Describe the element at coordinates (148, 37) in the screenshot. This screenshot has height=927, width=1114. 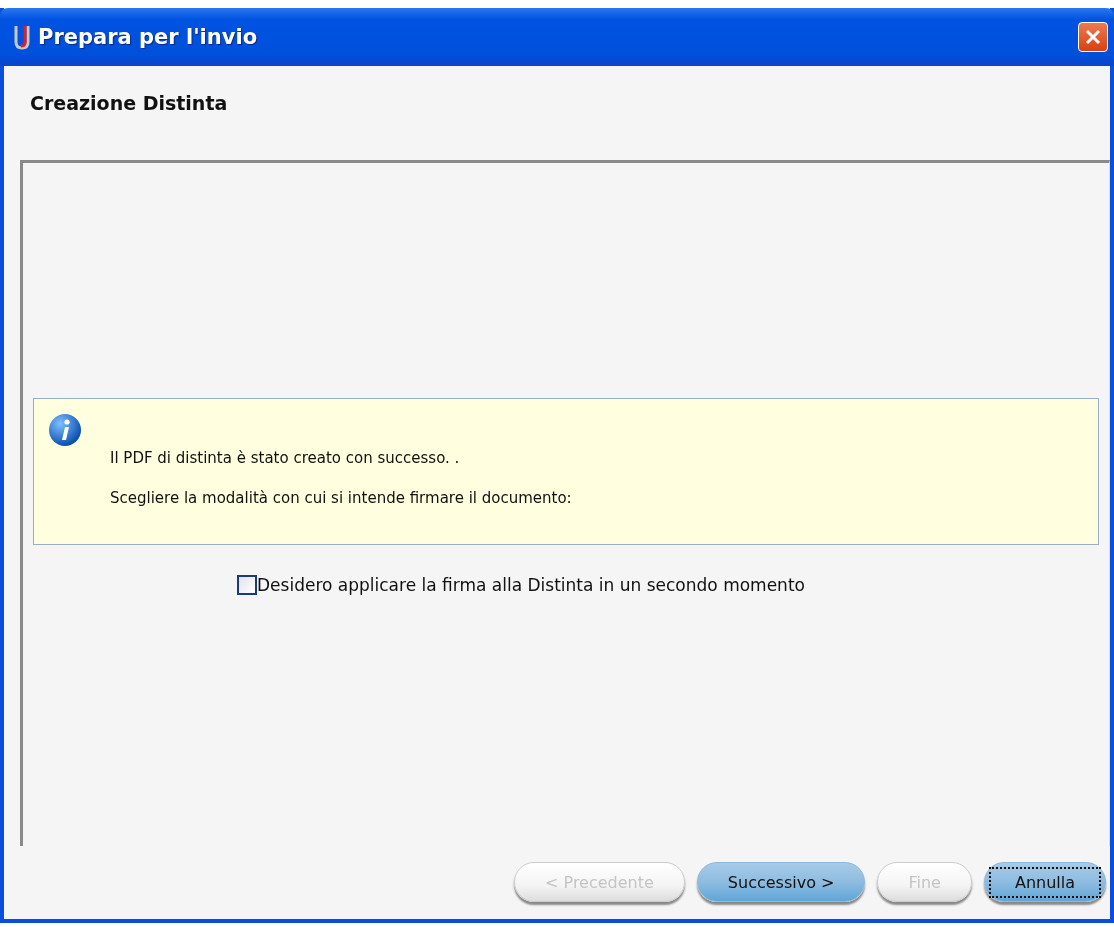
I see `window-title: Prepara per l'invio` at that location.